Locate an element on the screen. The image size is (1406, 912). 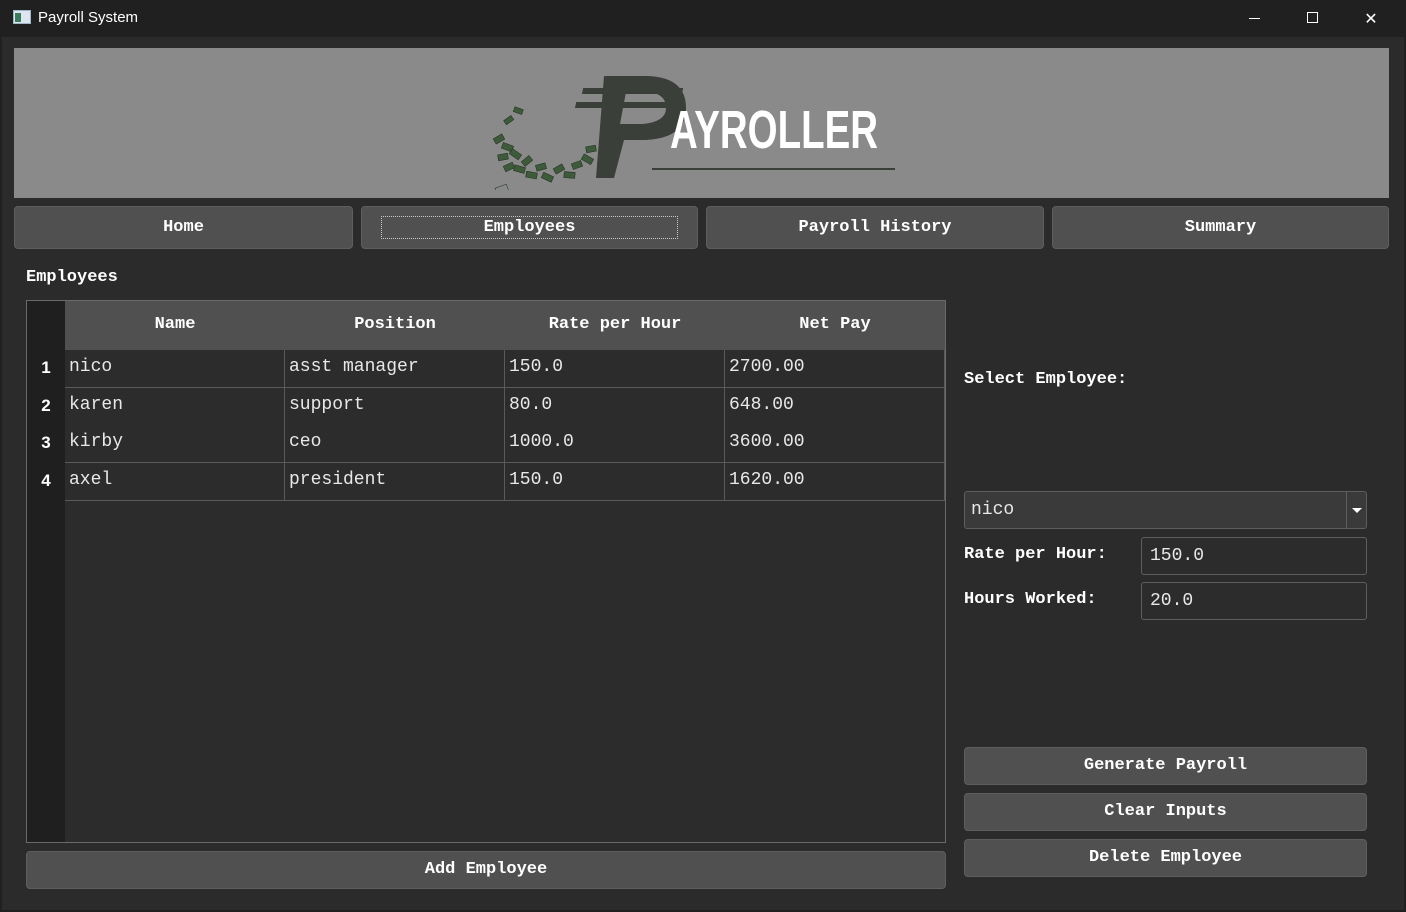
row-number: 1 is located at coordinates (46, 369).